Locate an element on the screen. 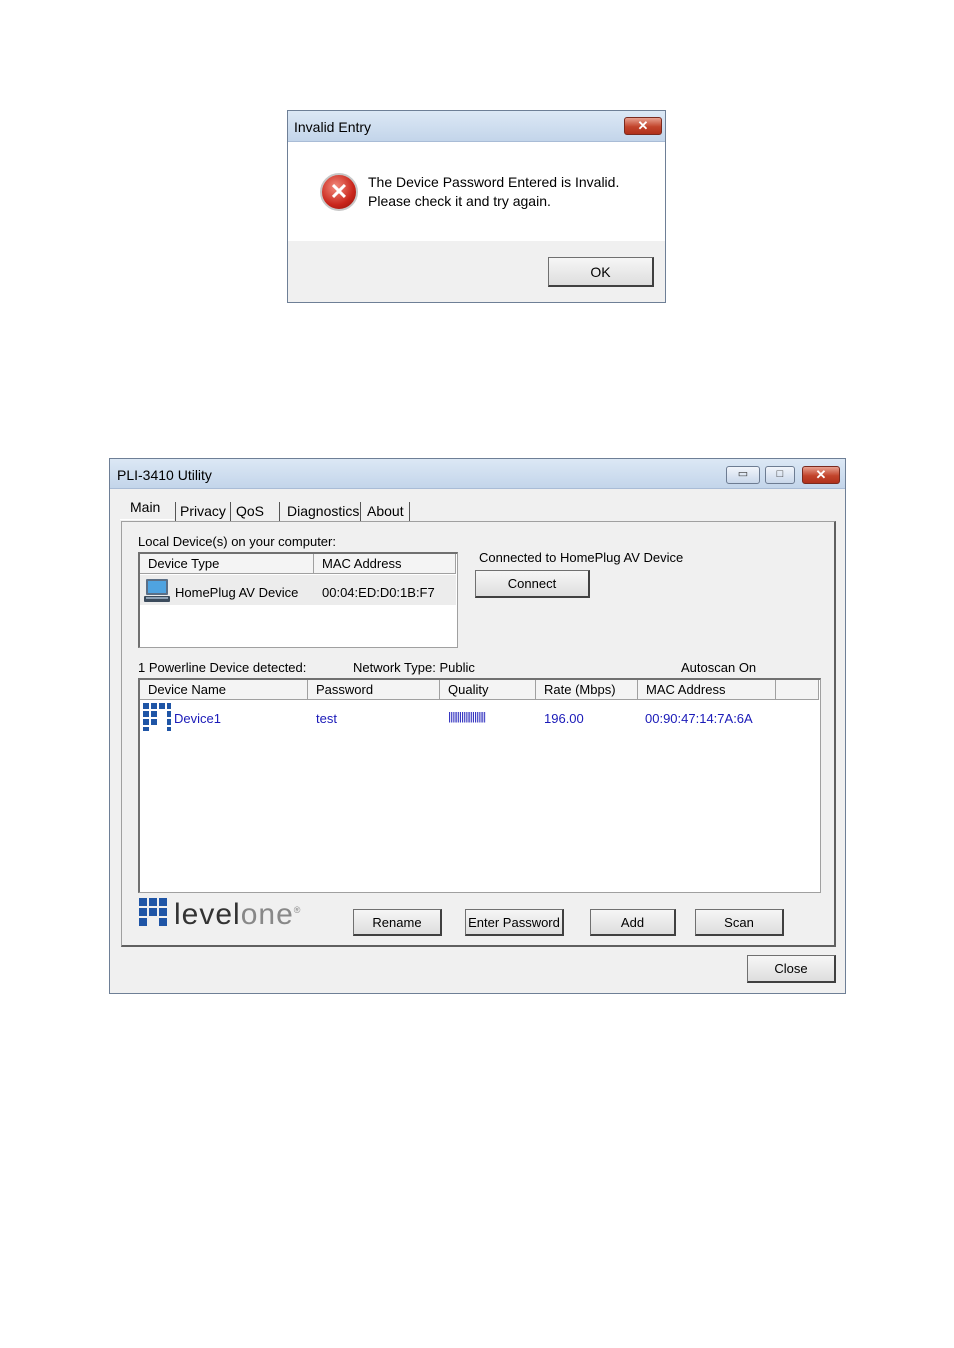  dialog-title: Invalid Entry is located at coordinates (333, 127).